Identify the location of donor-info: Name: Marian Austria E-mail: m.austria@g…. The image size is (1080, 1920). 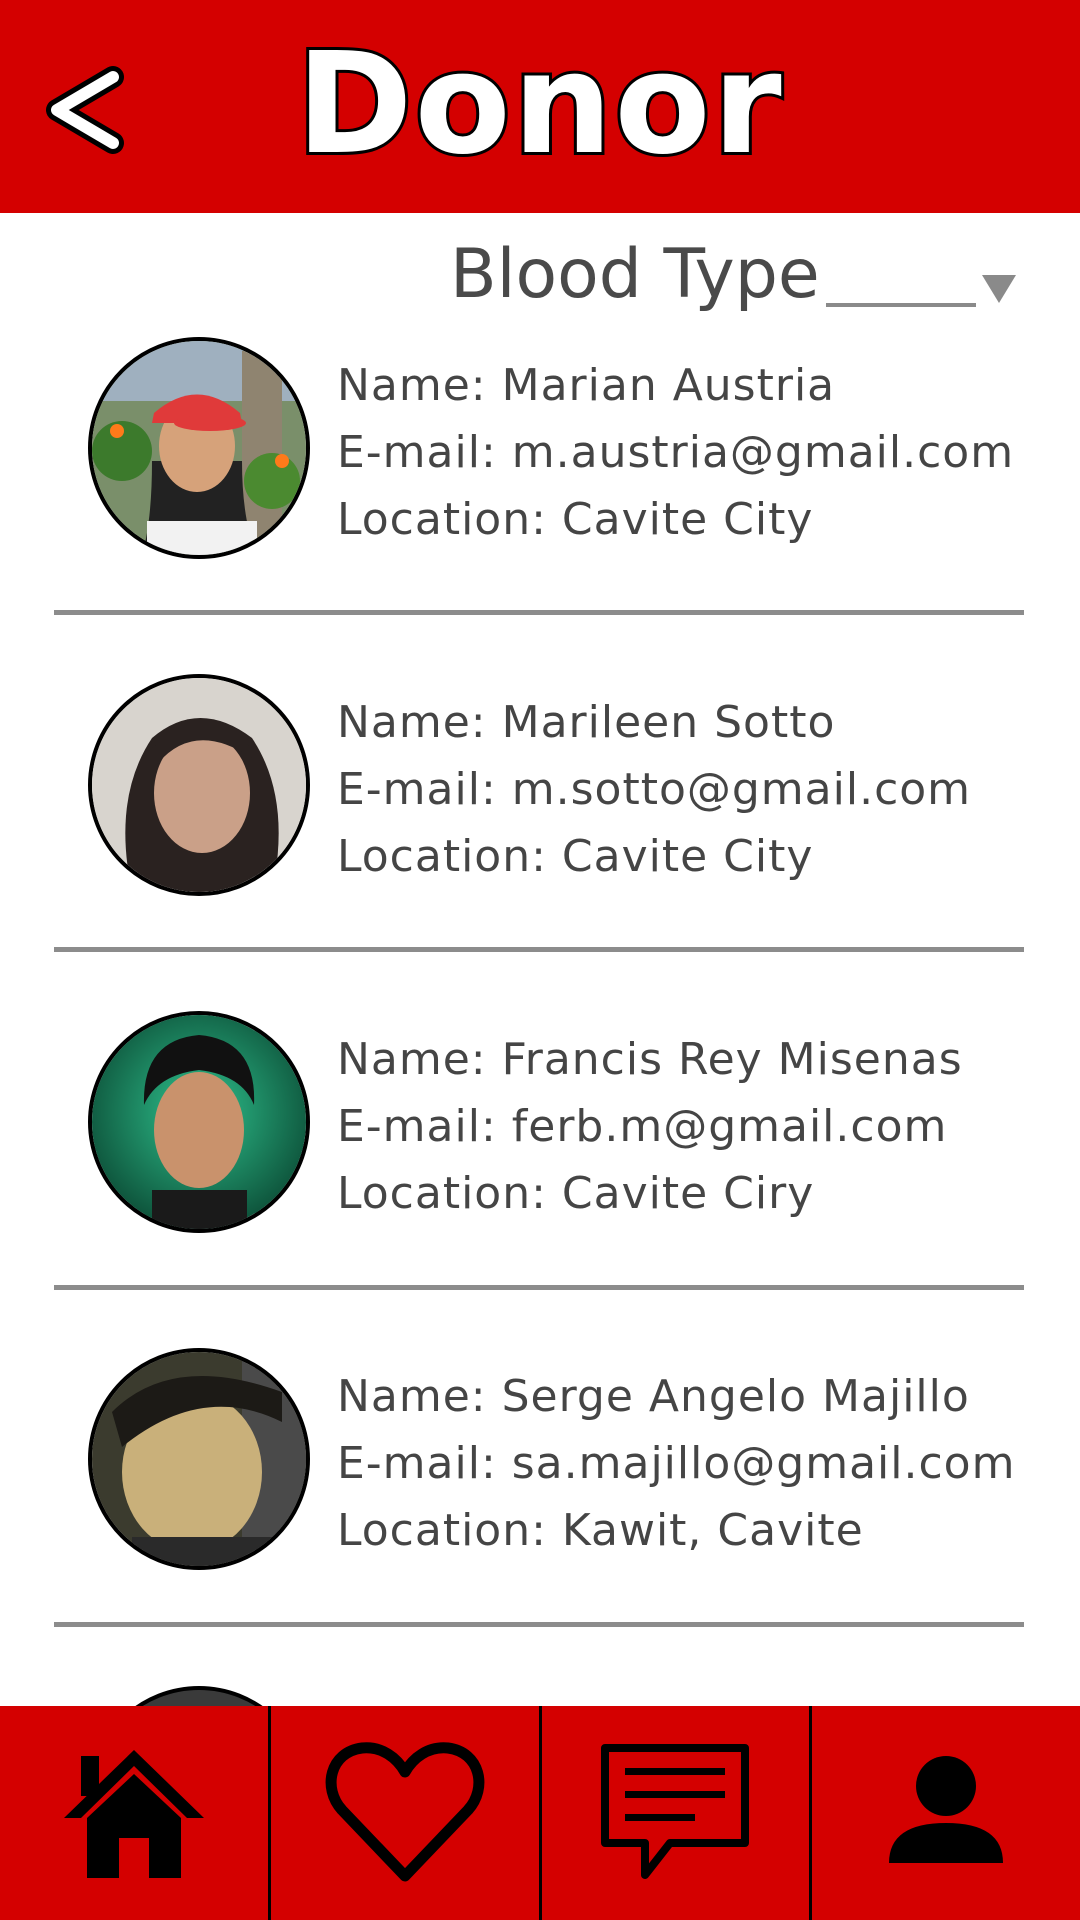
(707, 452).